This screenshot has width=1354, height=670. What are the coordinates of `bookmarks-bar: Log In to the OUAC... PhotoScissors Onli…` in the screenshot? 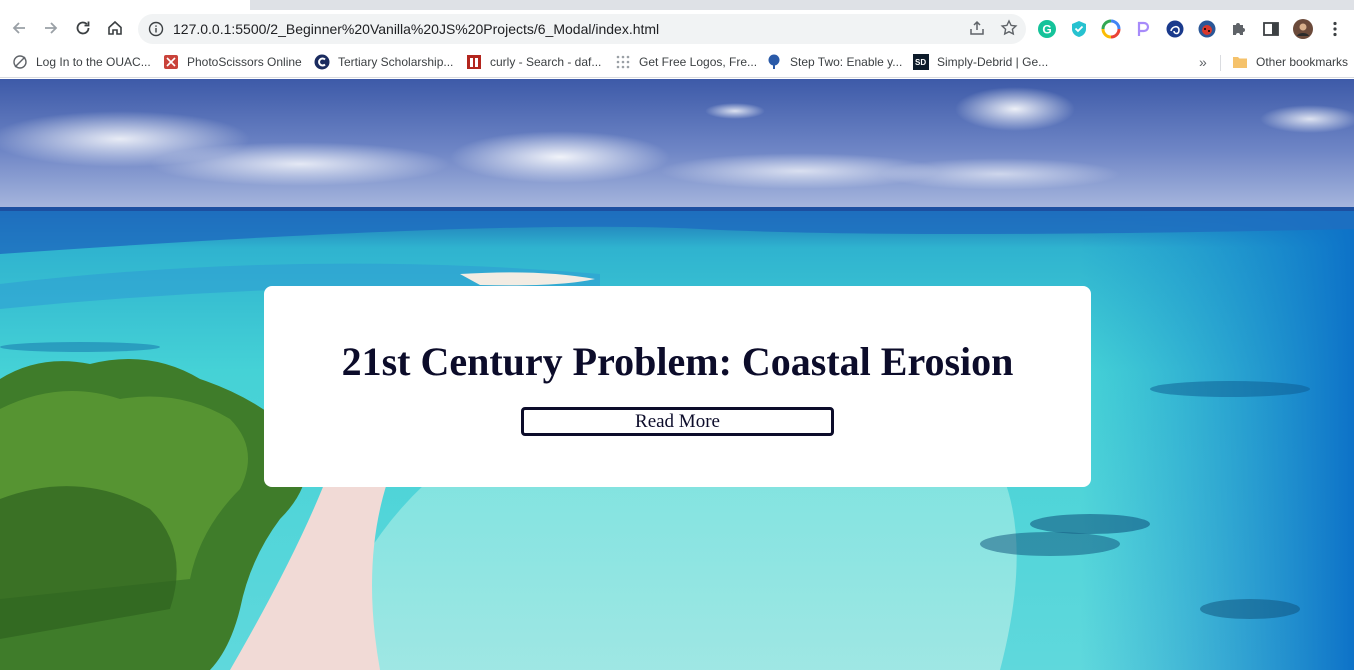 It's located at (677, 62).